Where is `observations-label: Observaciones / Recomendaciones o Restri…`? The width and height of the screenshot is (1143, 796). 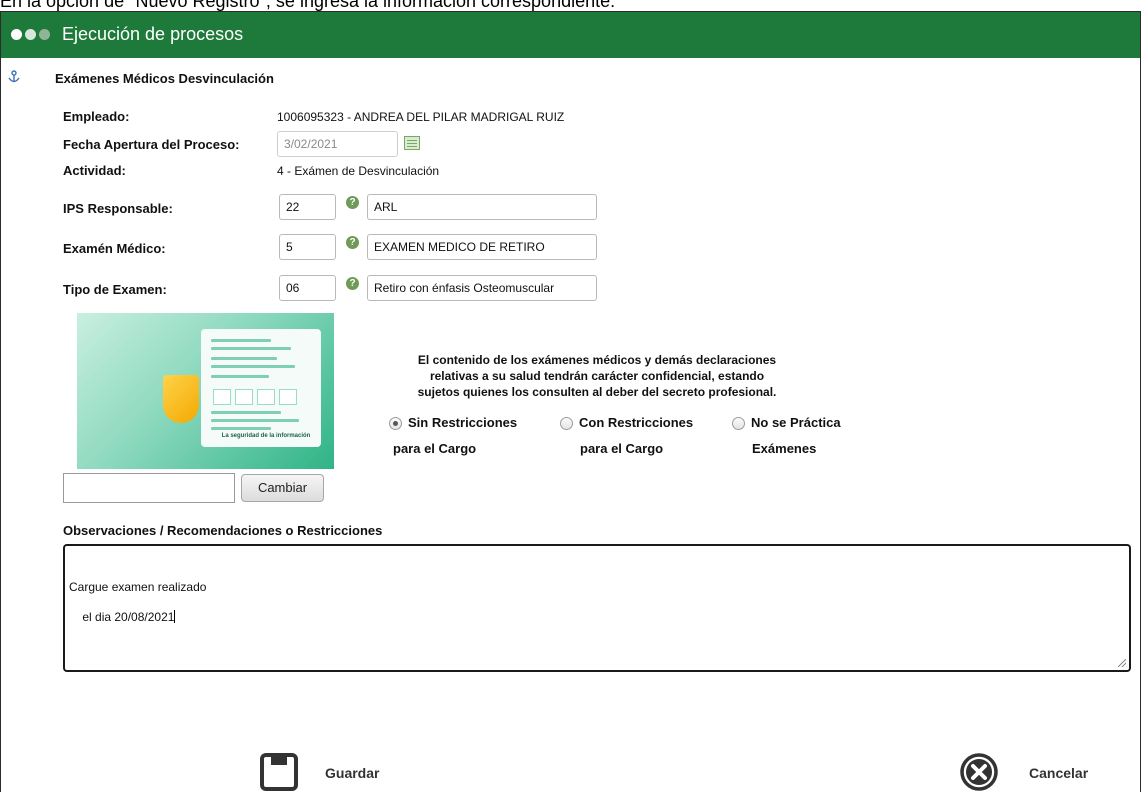 observations-label: Observaciones / Recomendaciones o Restri… is located at coordinates (223, 530).